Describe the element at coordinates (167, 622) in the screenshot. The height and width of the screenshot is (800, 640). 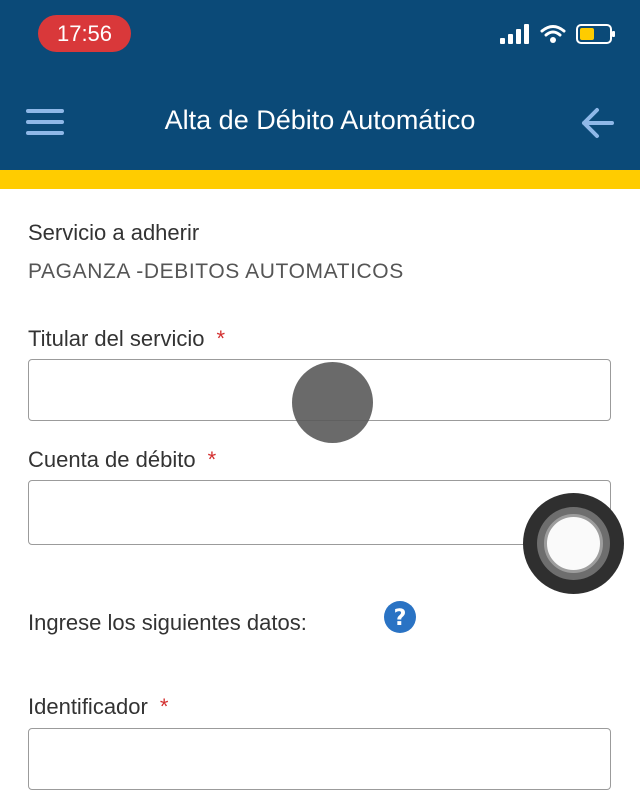
I see `instructions-text: Ingrese los siguientes datos:` at that location.